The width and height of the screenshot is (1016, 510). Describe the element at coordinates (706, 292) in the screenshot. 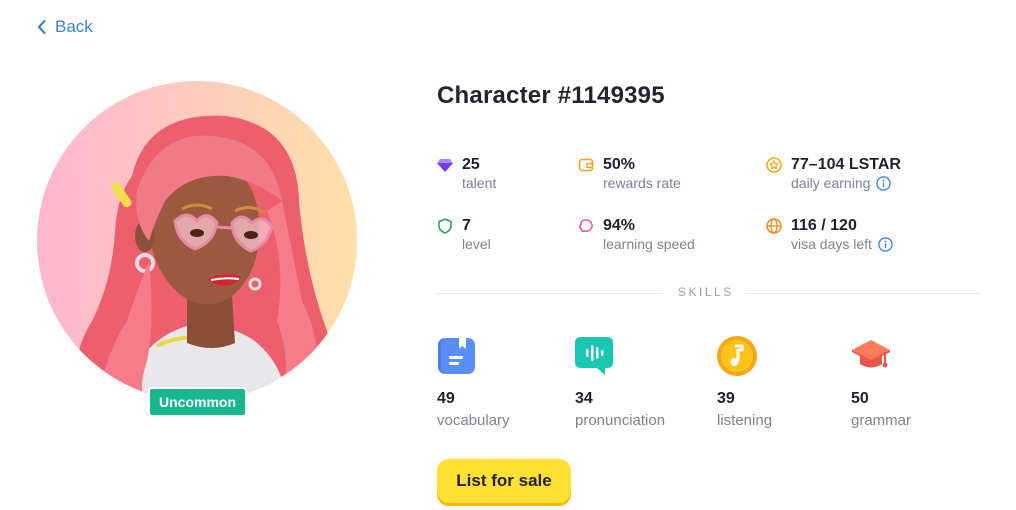

I see `skills-heading: SKILLS` at that location.